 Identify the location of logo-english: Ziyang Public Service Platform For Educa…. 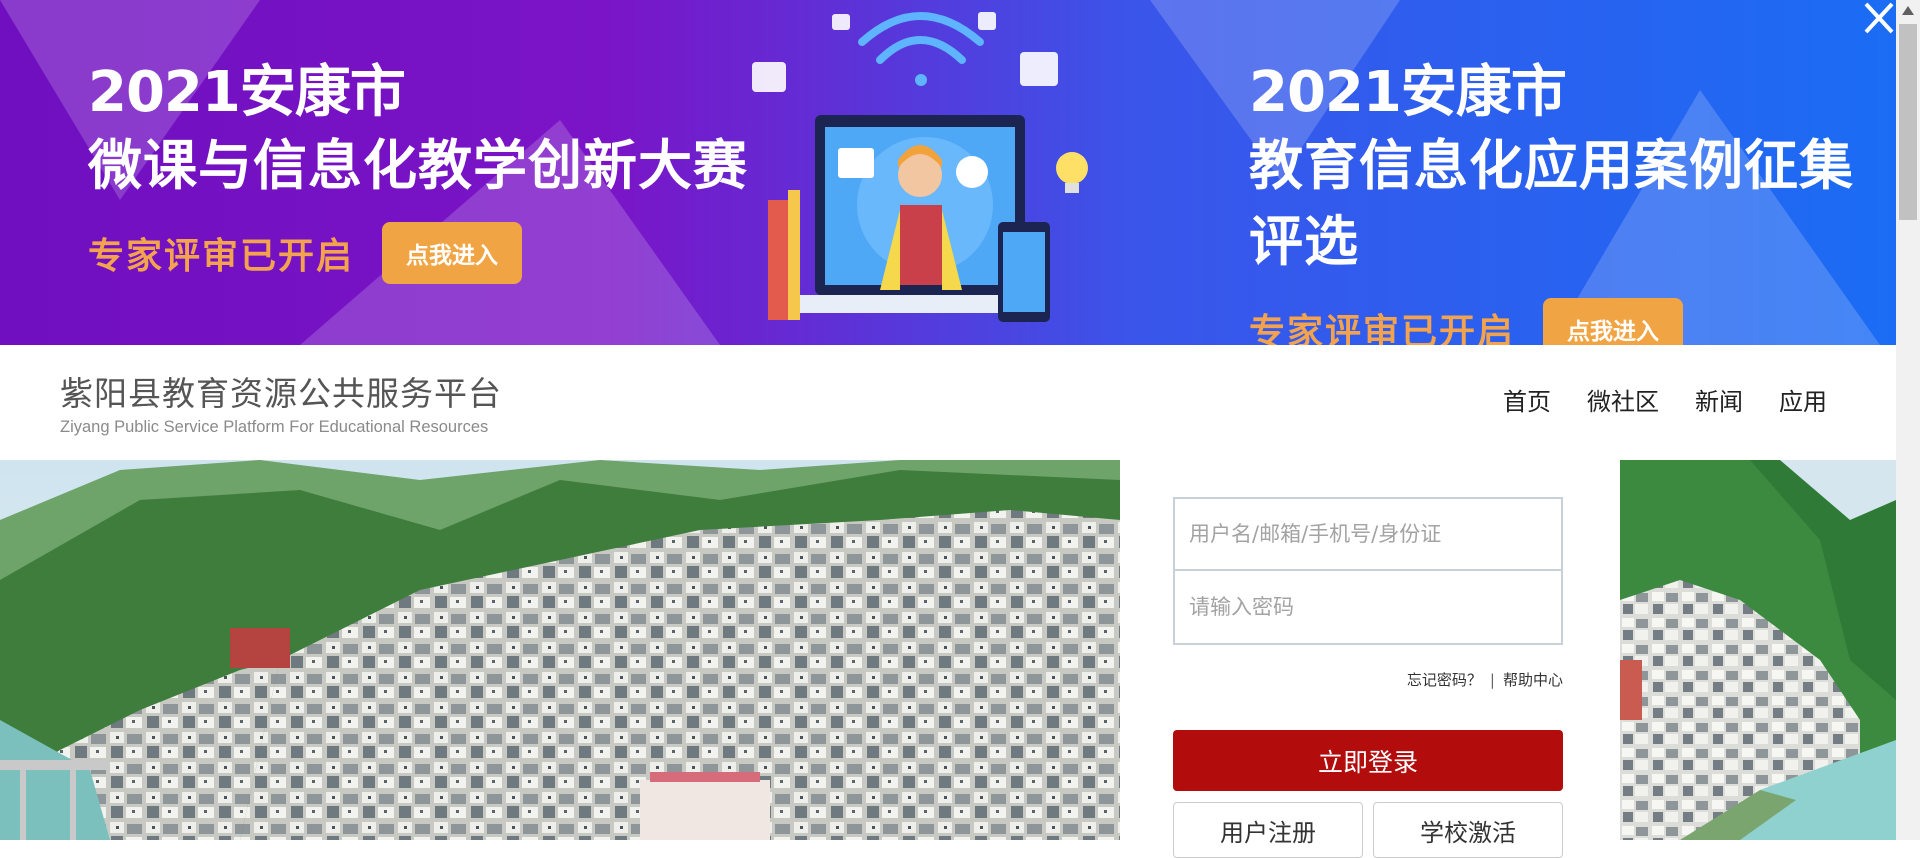
(274, 427).